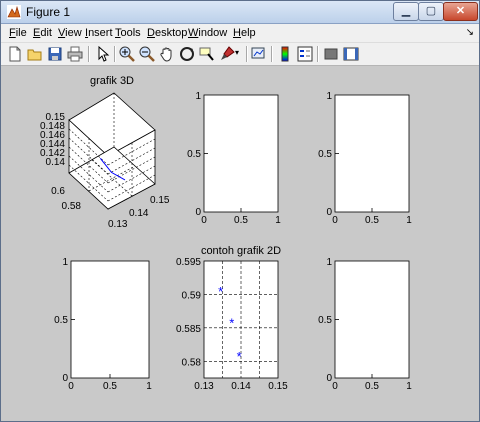 This screenshot has height=422, width=480. I want to click on y-tick-label: 0.59, so click(192, 295).